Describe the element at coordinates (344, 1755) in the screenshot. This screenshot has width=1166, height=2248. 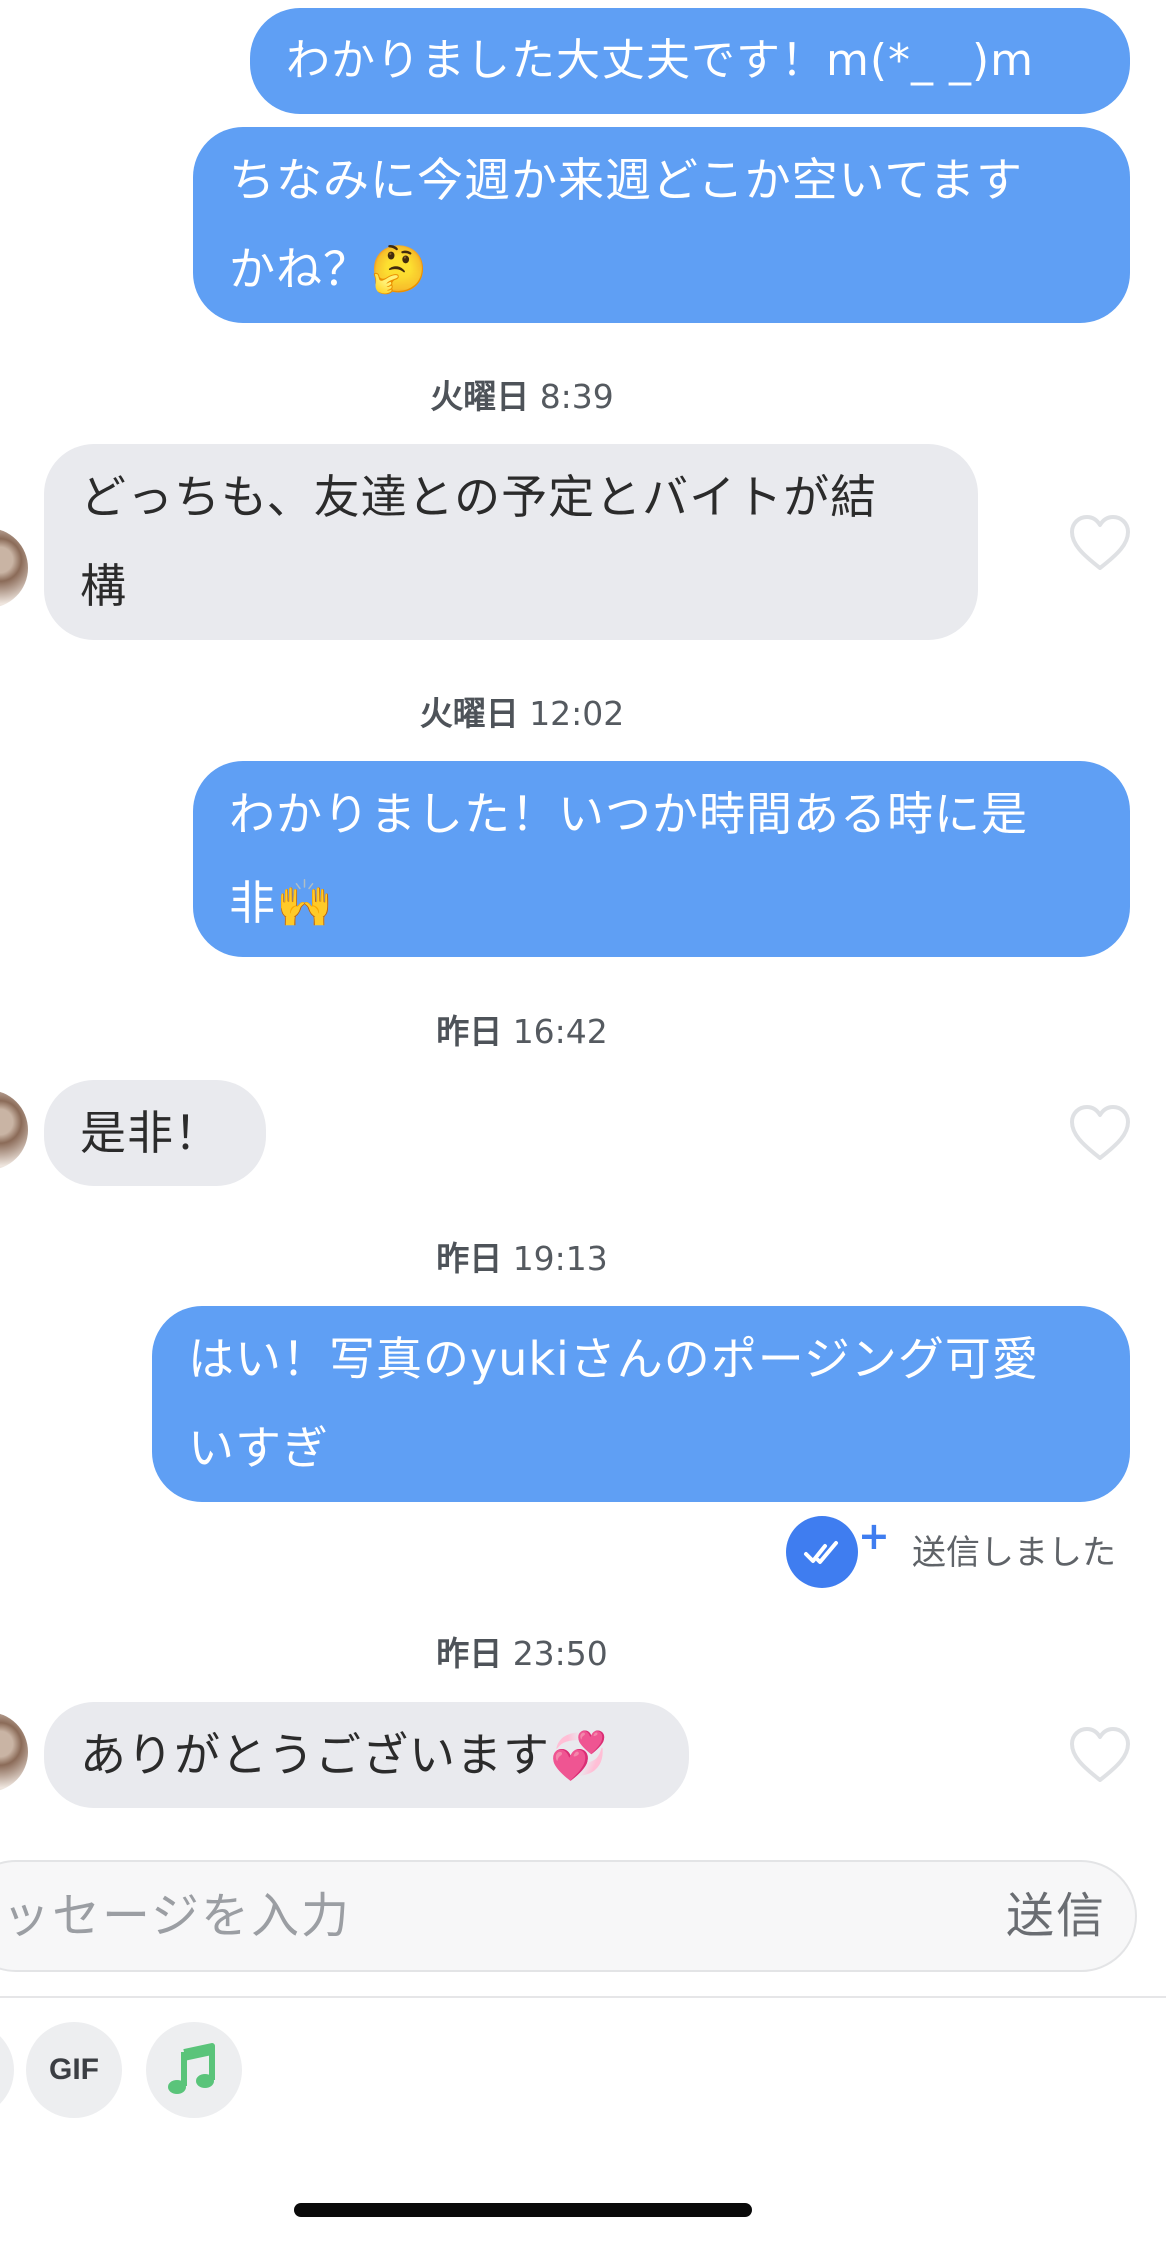
I see `message-text: ありがとうございます💞` at that location.